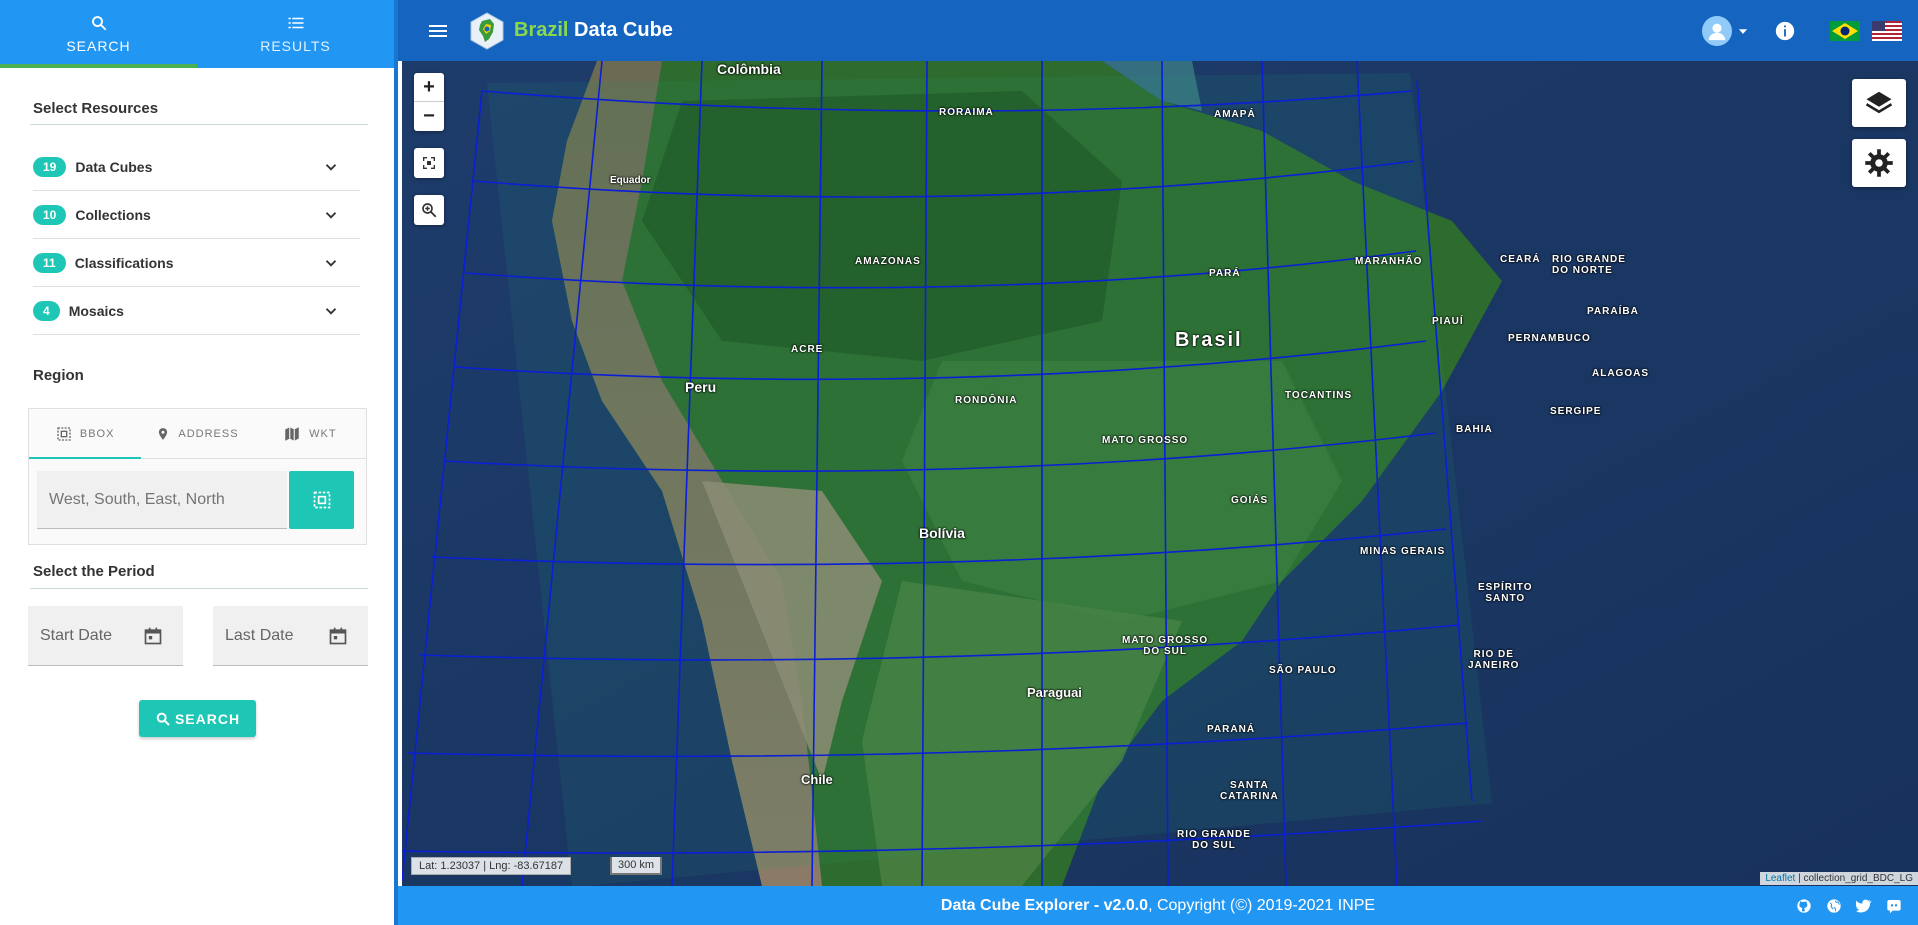  I want to click on map-label-parana: PARANÁ, so click(1231, 729).